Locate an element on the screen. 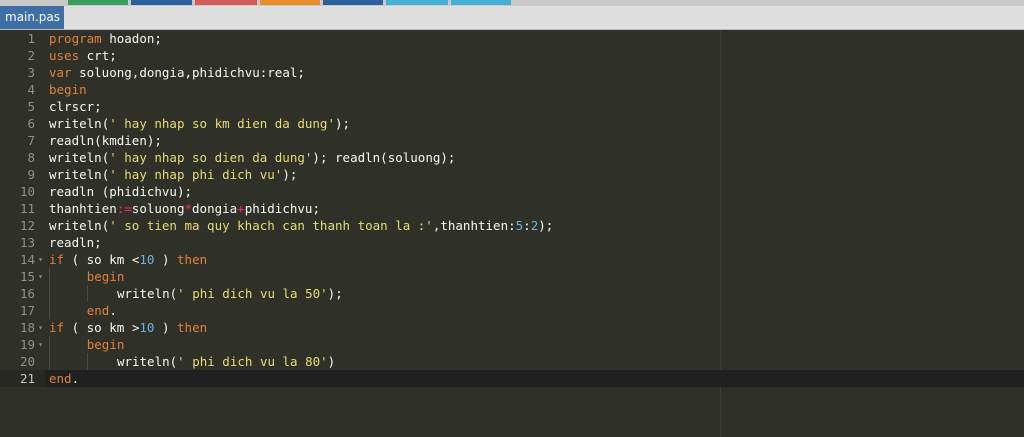 The width and height of the screenshot is (1024, 437). line-number: 14 ▾ is located at coordinates (22, 259).